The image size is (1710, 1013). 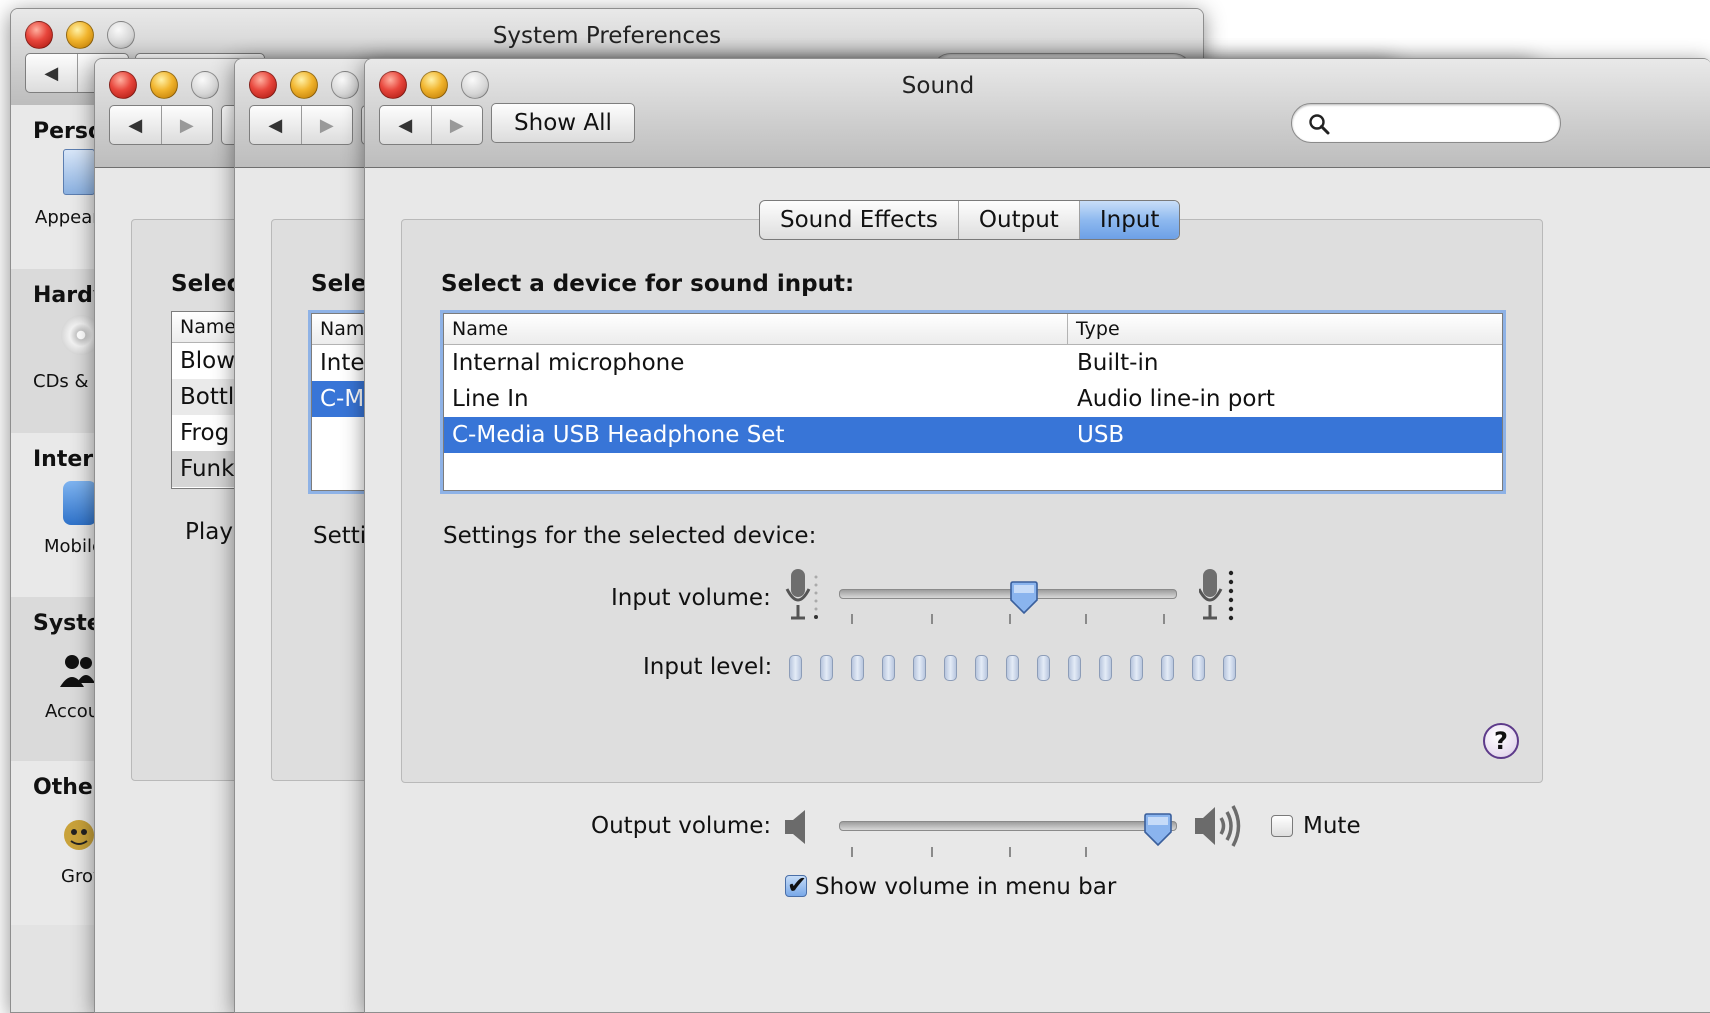 I want to click on table-header: Name Type, so click(x=973, y=329).